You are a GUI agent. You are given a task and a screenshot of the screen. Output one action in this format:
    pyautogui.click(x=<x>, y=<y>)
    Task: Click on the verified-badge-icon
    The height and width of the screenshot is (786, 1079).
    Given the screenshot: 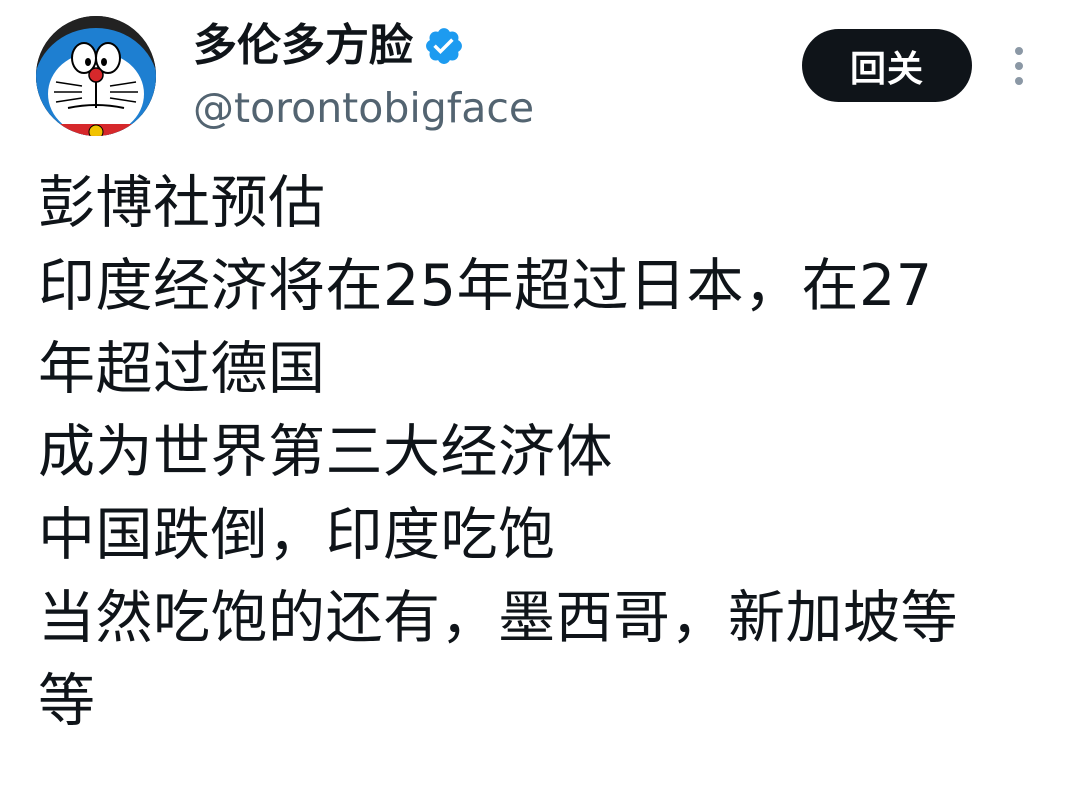 What is the action you would take?
    pyautogui.click(x=444, y=46)
    